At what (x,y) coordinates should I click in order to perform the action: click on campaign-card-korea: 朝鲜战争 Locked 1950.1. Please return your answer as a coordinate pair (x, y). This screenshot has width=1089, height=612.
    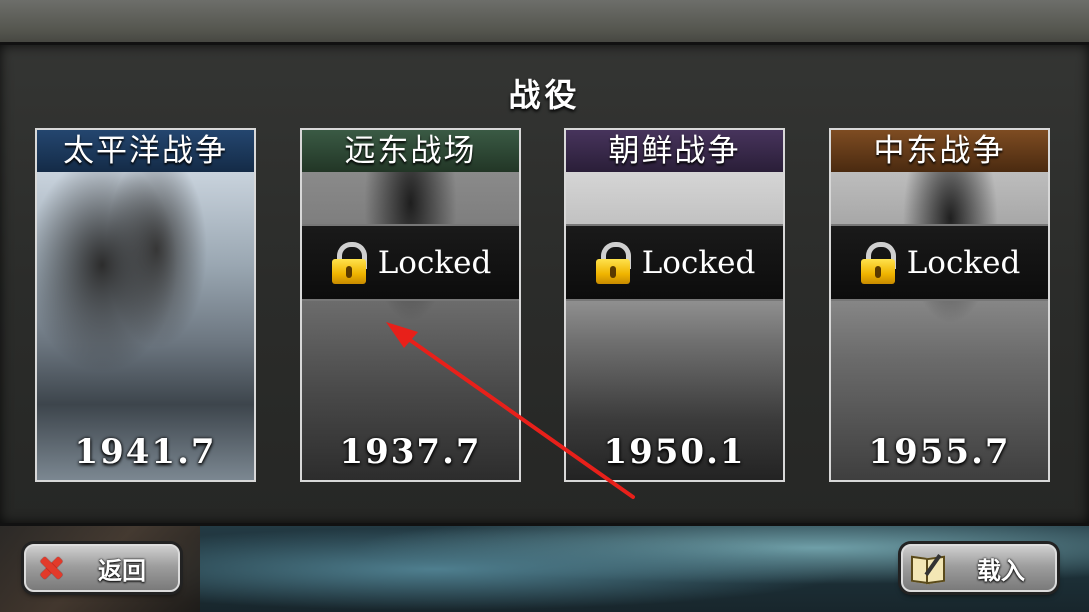
    Looking at the image, I should click on (674, 305).